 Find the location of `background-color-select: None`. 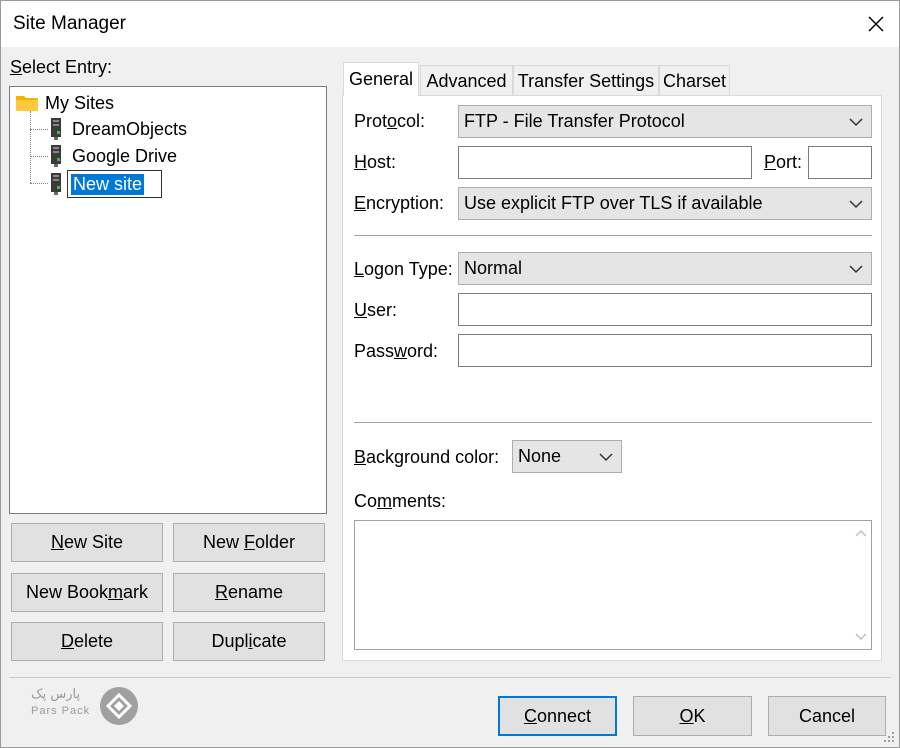

background-color-select: None is located at coordinates (567, 456).